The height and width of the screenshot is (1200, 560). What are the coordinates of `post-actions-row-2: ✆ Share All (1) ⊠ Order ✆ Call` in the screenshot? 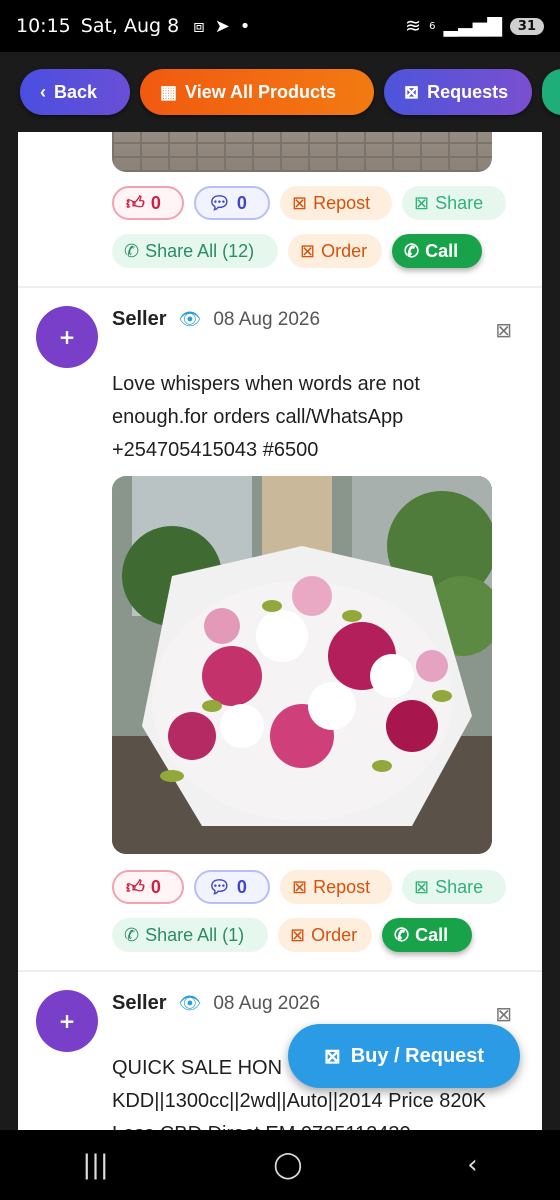 It's located at (292, 935).